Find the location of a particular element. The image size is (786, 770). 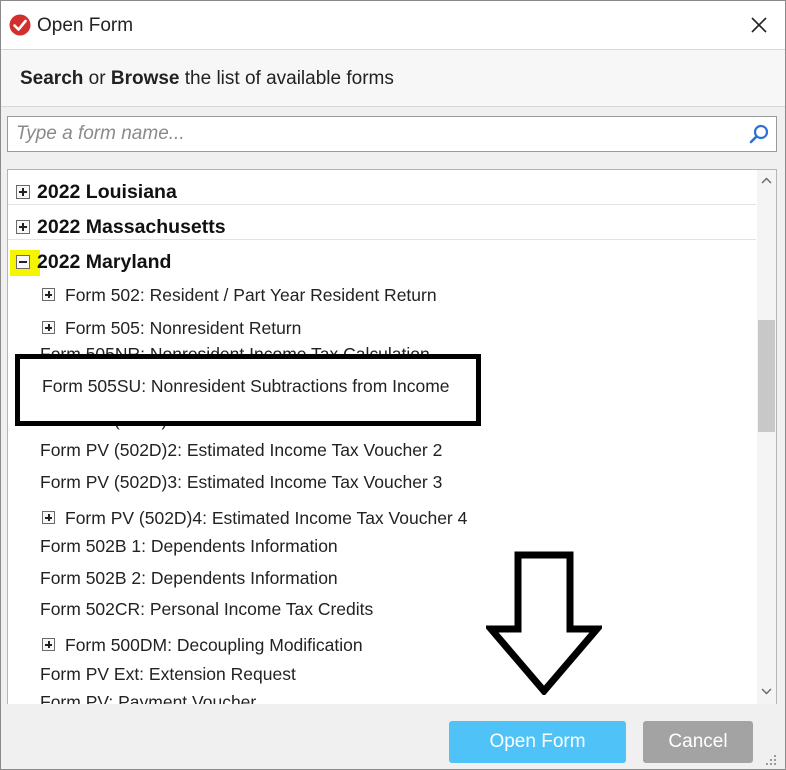

tree-form-item: Form PV Ext: Extension Request is located at coordinates (168, 674).